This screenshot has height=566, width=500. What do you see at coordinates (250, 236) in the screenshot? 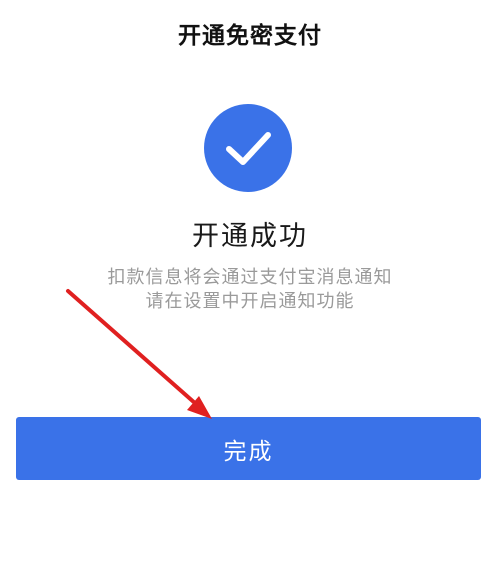
I see `result-title: 开通成功` at bounding box center [250, 236].